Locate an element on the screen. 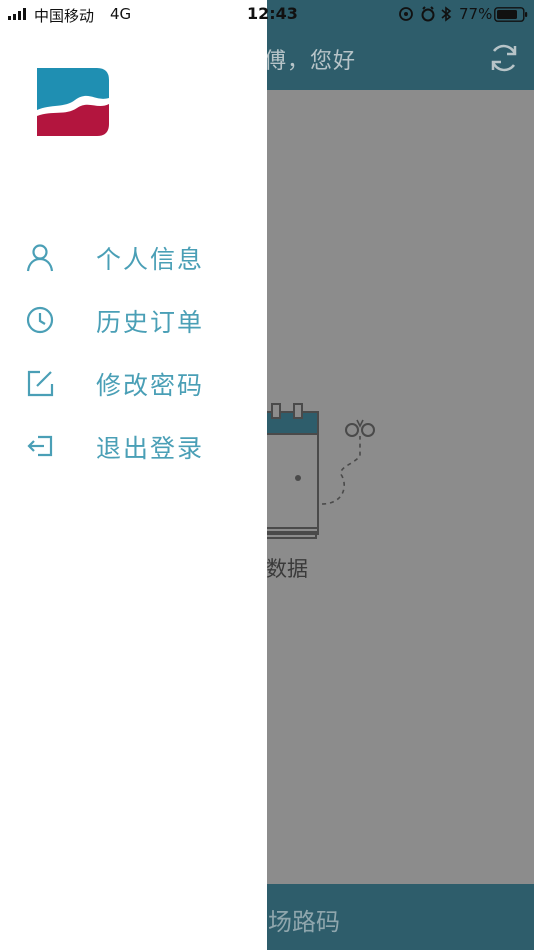 The image size is (534, 950). logout-icon is located at coordinates (40, 446).